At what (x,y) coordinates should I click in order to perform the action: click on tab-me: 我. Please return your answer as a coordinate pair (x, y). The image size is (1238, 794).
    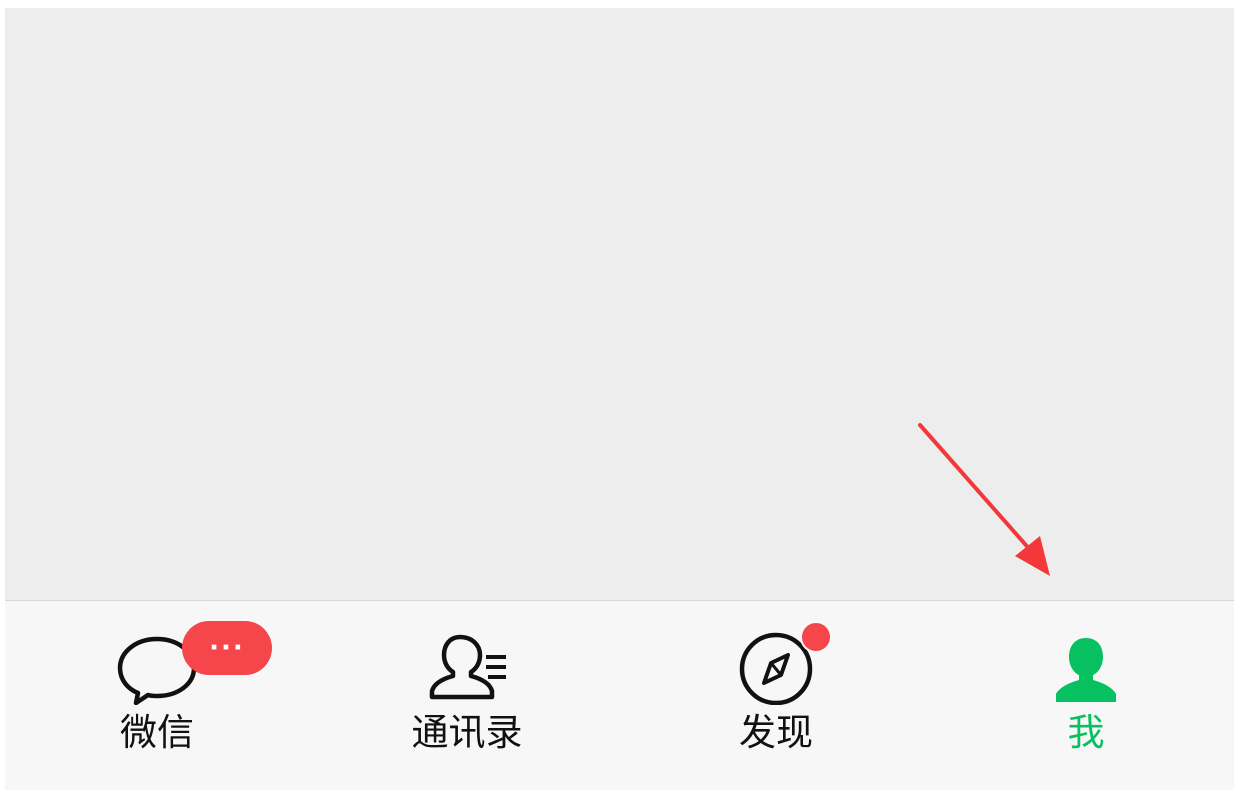
    Looking at the image, I should click on (1086, 695).